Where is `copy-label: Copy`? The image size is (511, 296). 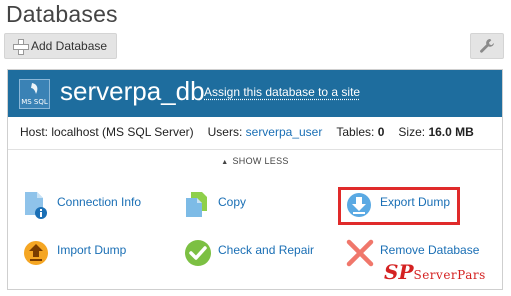
copy-label: Copy is located at coordinates (232, 202).